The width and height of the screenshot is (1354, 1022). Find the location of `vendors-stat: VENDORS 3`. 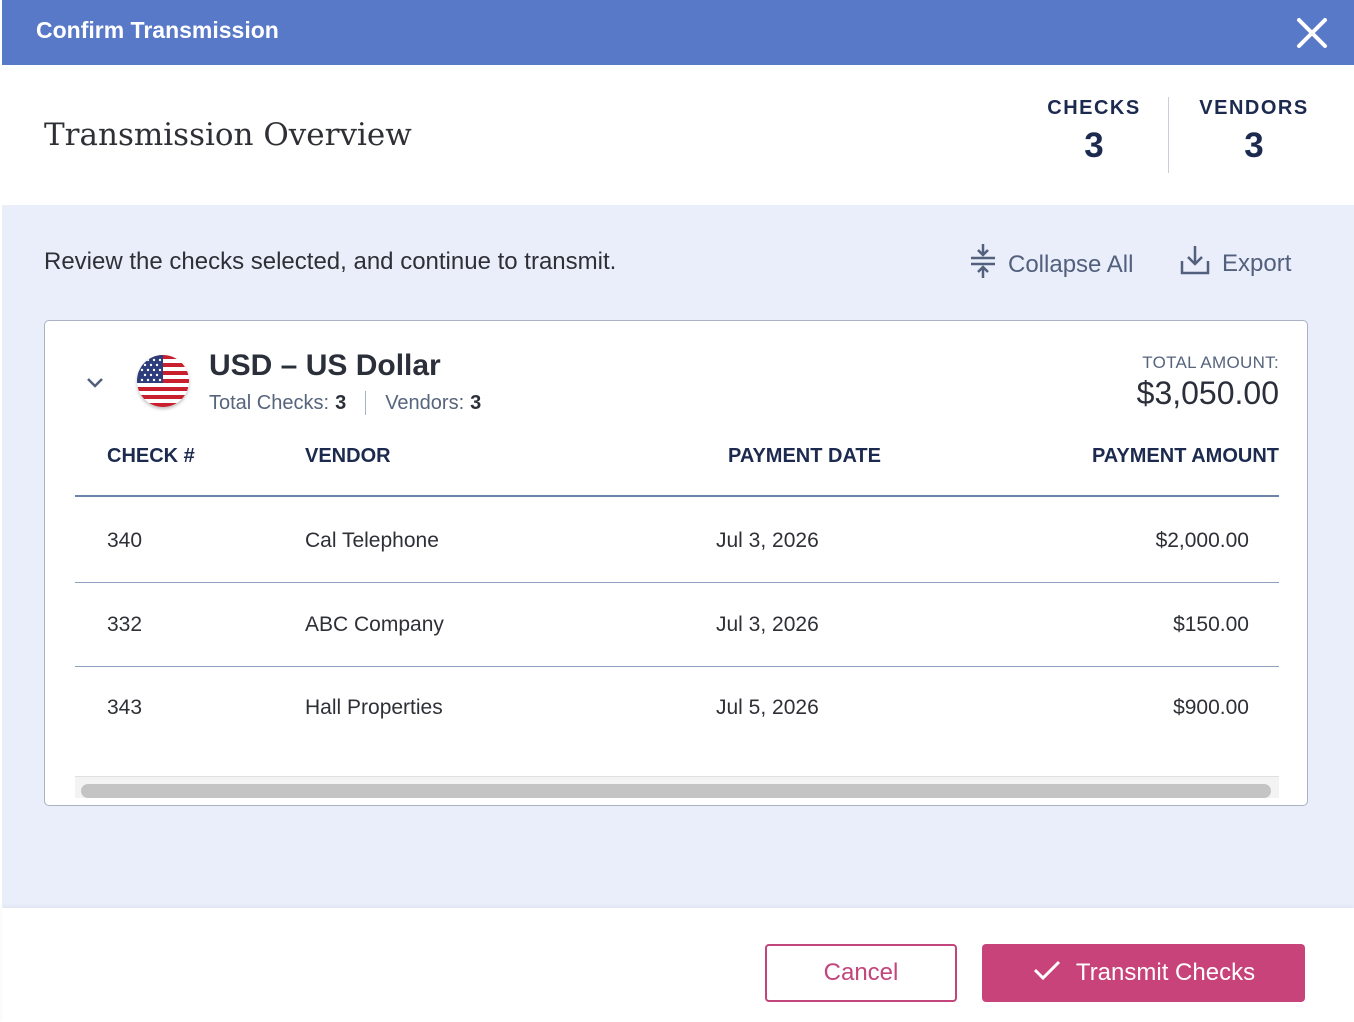

vendors-stat: VENDORS 3 is located at coordinates (1254, 131).